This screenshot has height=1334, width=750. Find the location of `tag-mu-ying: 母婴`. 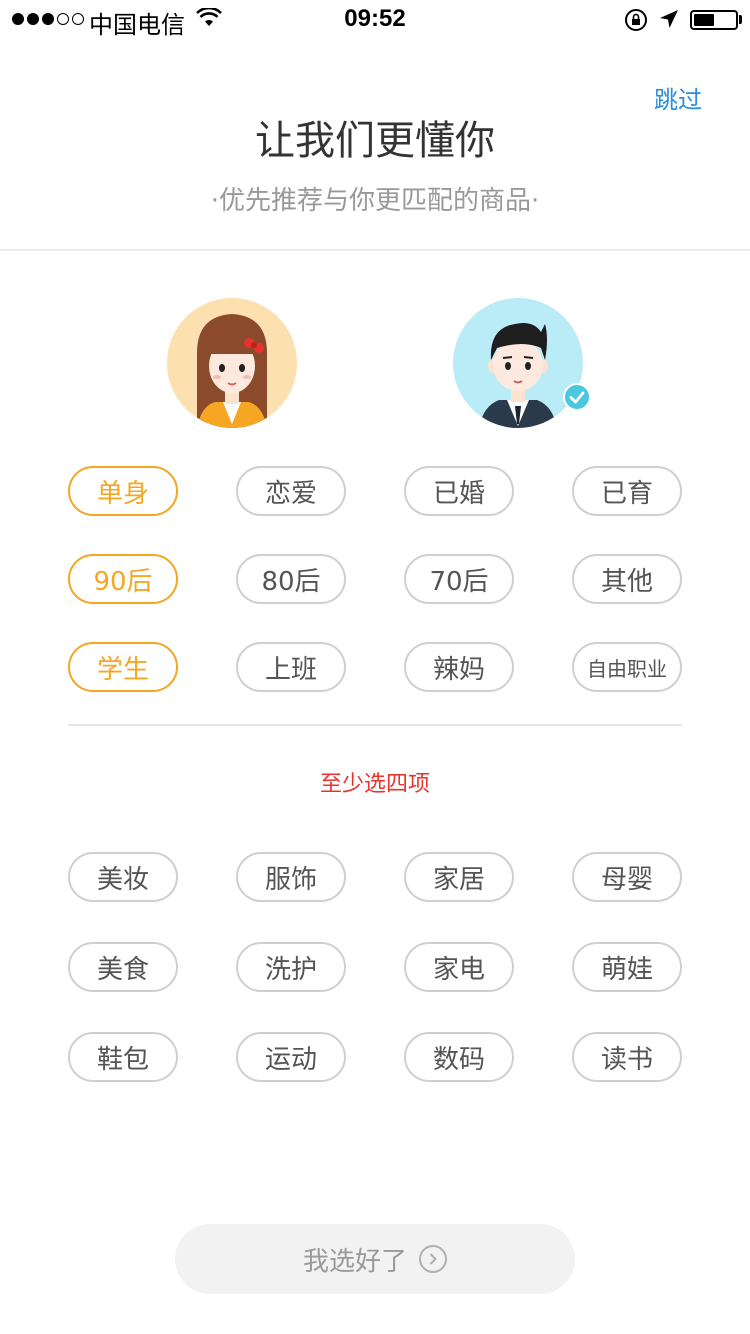

tag-mu-ying: 母婴 is located at coordinates (627, 877).